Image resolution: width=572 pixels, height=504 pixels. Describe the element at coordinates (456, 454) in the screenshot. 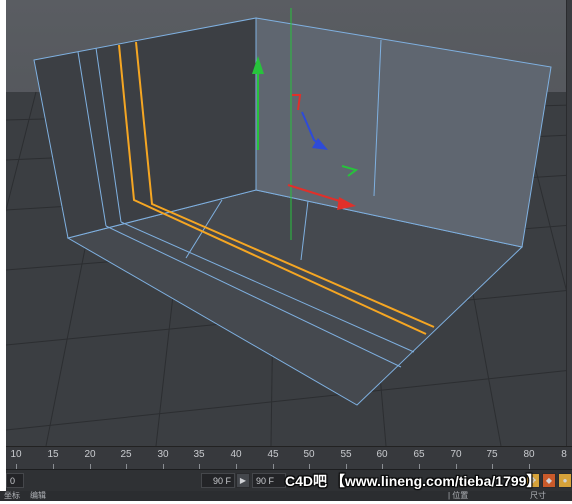

I see `timeline-tick: 70` at that location.